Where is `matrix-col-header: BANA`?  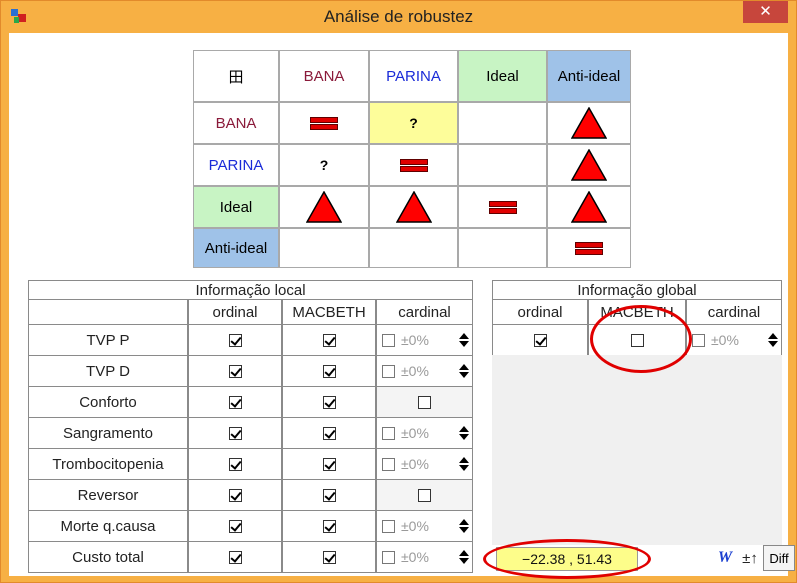
matrix-col-header: BANA is located at coordinates (324, 76).